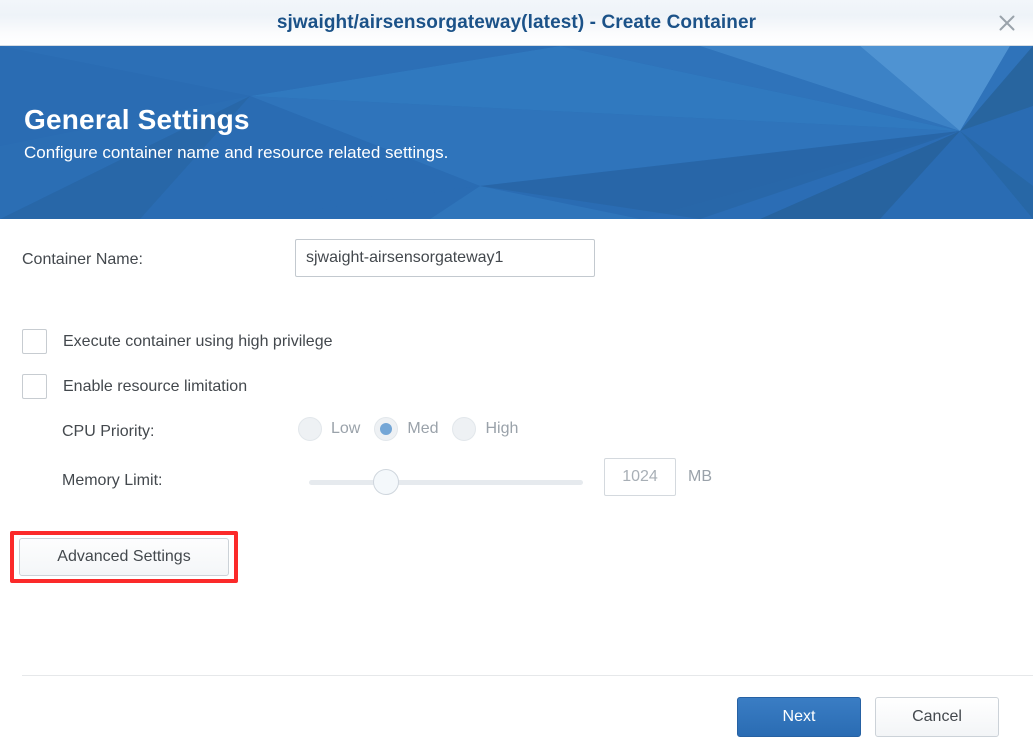 Image resolution: width=1033 pixels, height=741 pixels. Describe the element at coordinates (1007, 23) in the screenshot. I see `close-icon` at that location.